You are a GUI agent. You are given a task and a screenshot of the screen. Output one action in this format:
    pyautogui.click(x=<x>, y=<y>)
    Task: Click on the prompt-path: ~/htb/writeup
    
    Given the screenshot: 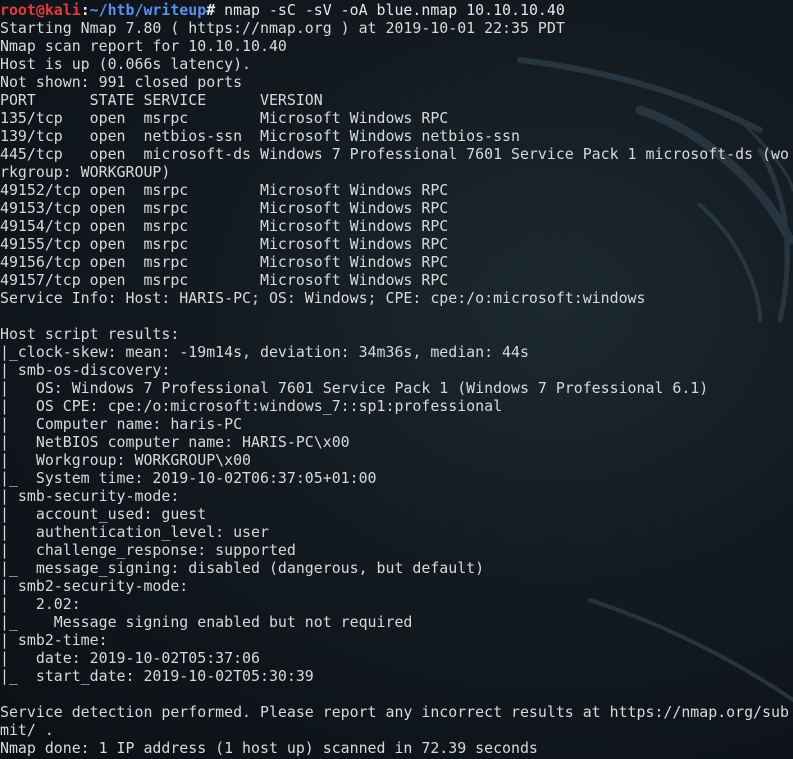 What is the action you would take?
    pyautogui.click(x=148, y=10)
    